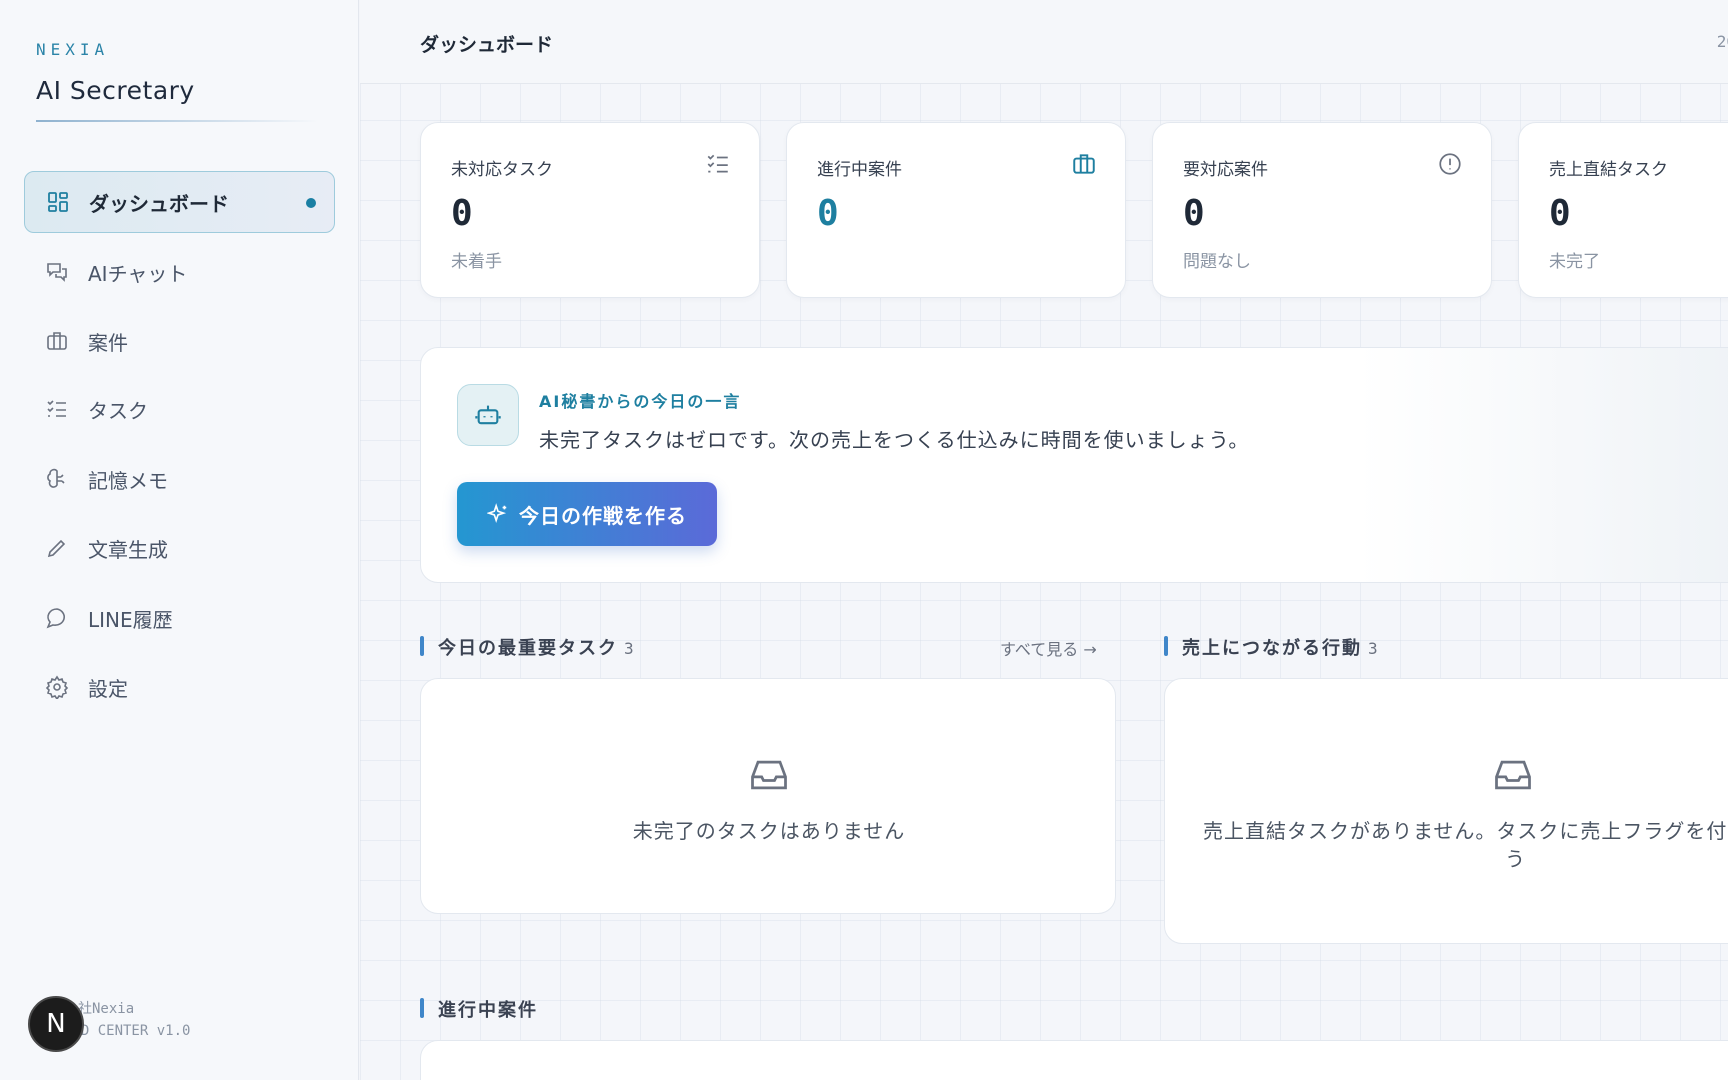 The height and width of the screenshot is (1080, 1728). What do you see at coordinates (57, 618) in the screenshot?
I see `message-icon` at bounding box center [57, 618].